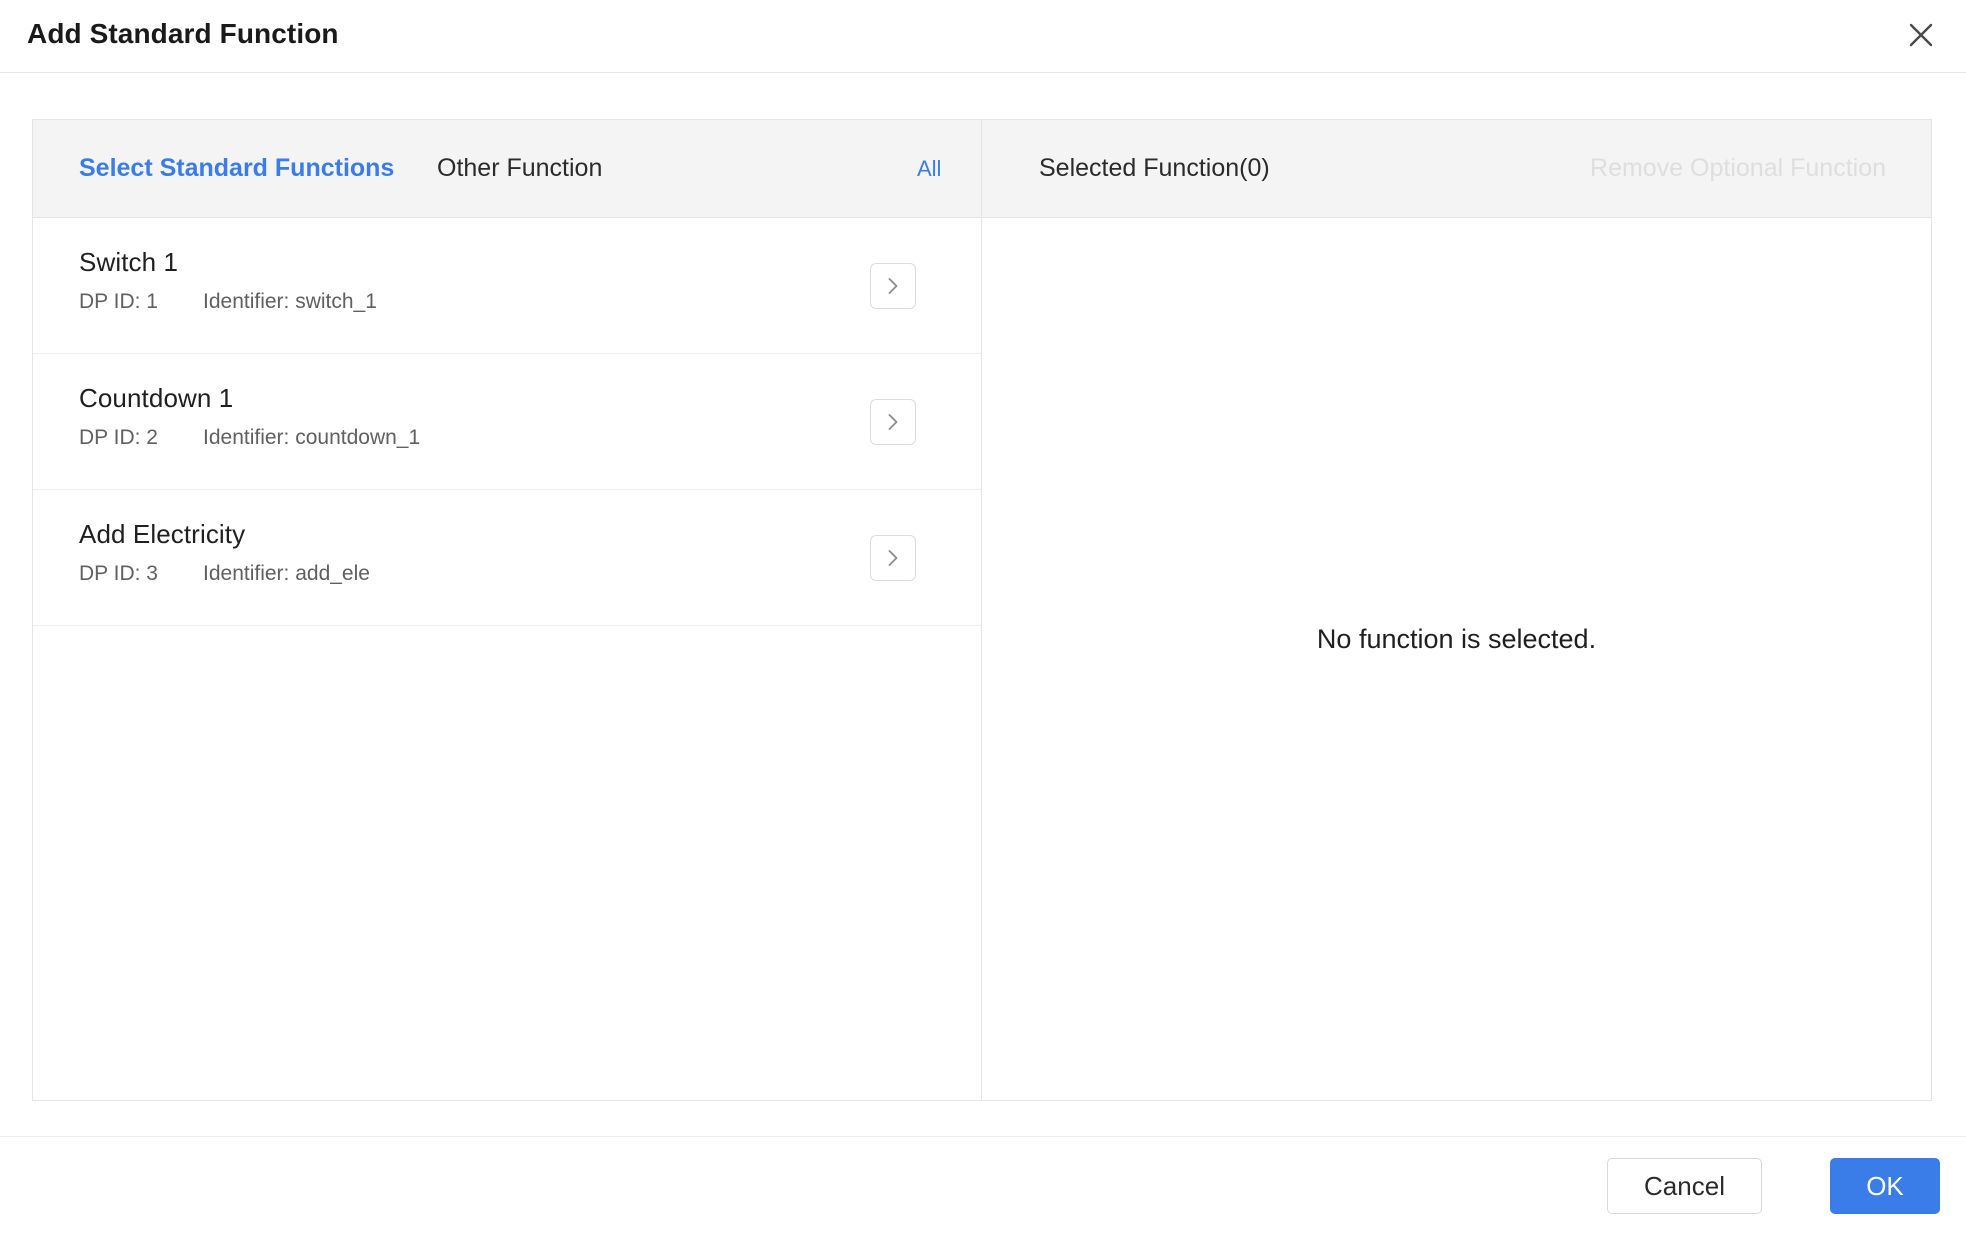  Describe the element at coordinates (236, 168) in the screenshot. I see `tab-select-standard-functions: Select Standard Functions` at that location.